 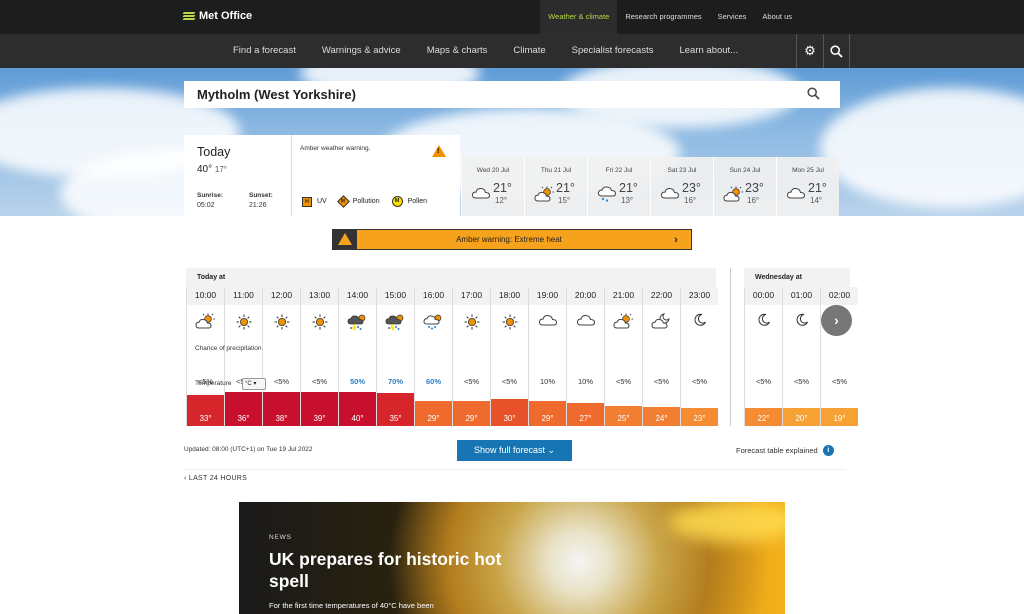 I want to click on location-search-input: Mytholm (West Yorkshire), so click(x=512, y=94).